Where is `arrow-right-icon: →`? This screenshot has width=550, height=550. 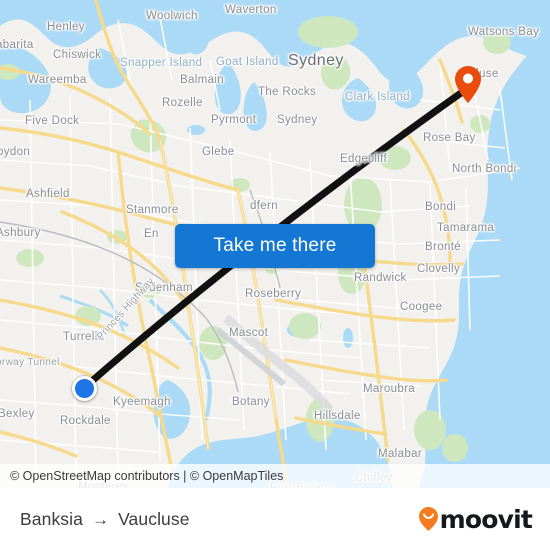 arrow-right-icon: → is located at coordinates (100, 519).